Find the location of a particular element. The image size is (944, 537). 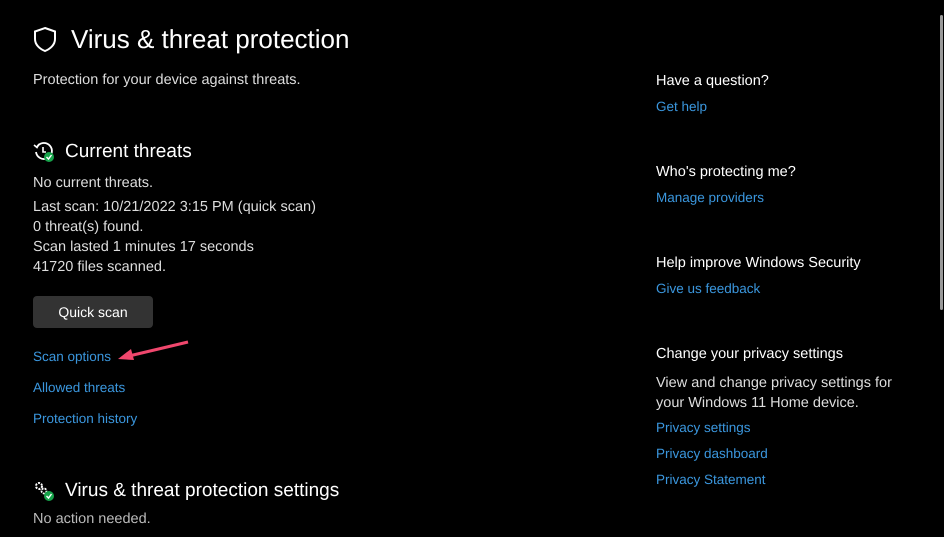

section-heading: Change your privacy settings is located at coordinates (750, 354).